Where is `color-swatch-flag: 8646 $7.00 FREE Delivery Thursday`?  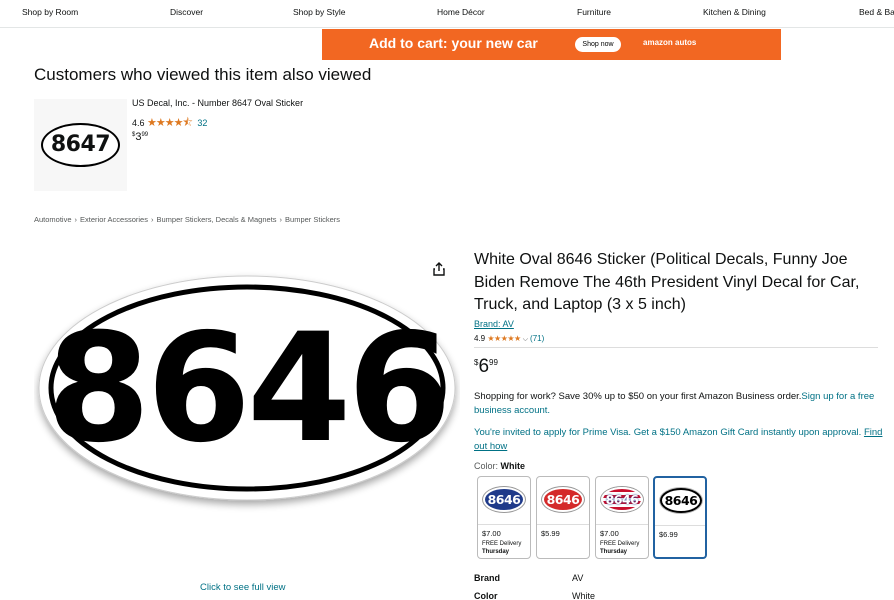 color-swatch-flag: 8646 $7.00 FREE Delivery Thursday is located at coordinates (622, 517).